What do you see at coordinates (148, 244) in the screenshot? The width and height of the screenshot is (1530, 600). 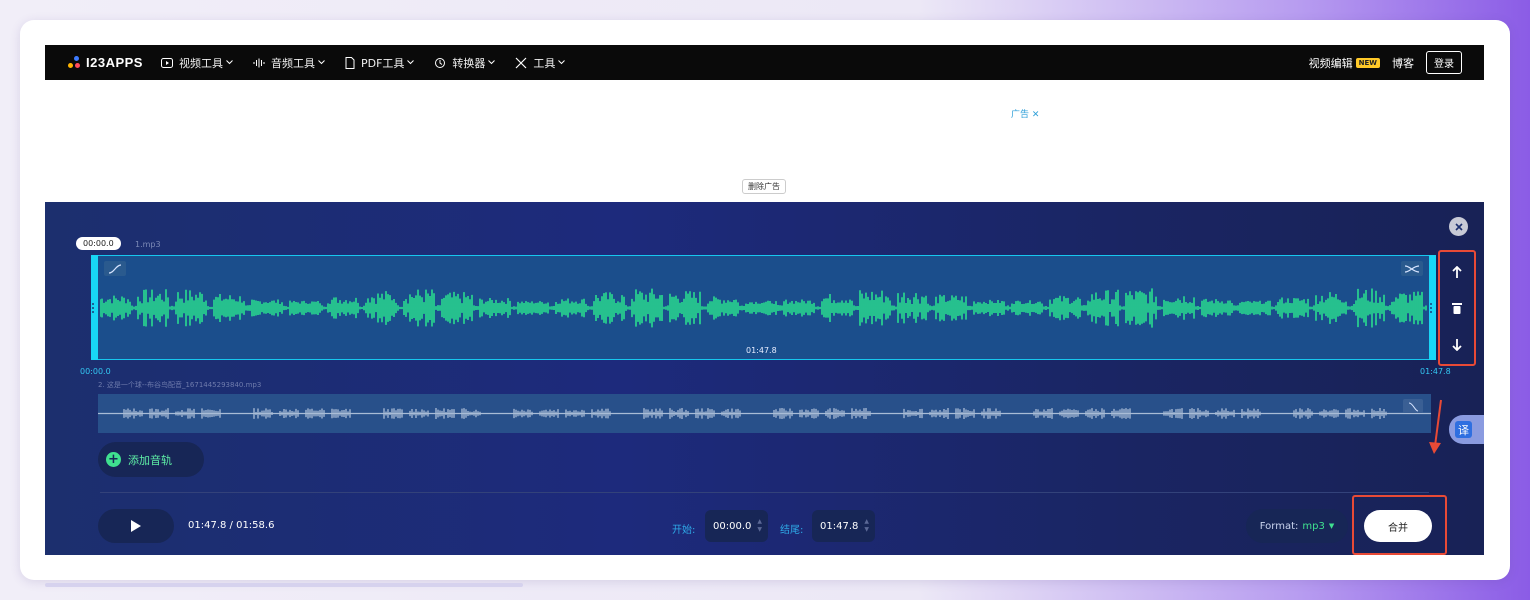 I see `track1-name: 1.mp3` at bounding box center [148, 244].